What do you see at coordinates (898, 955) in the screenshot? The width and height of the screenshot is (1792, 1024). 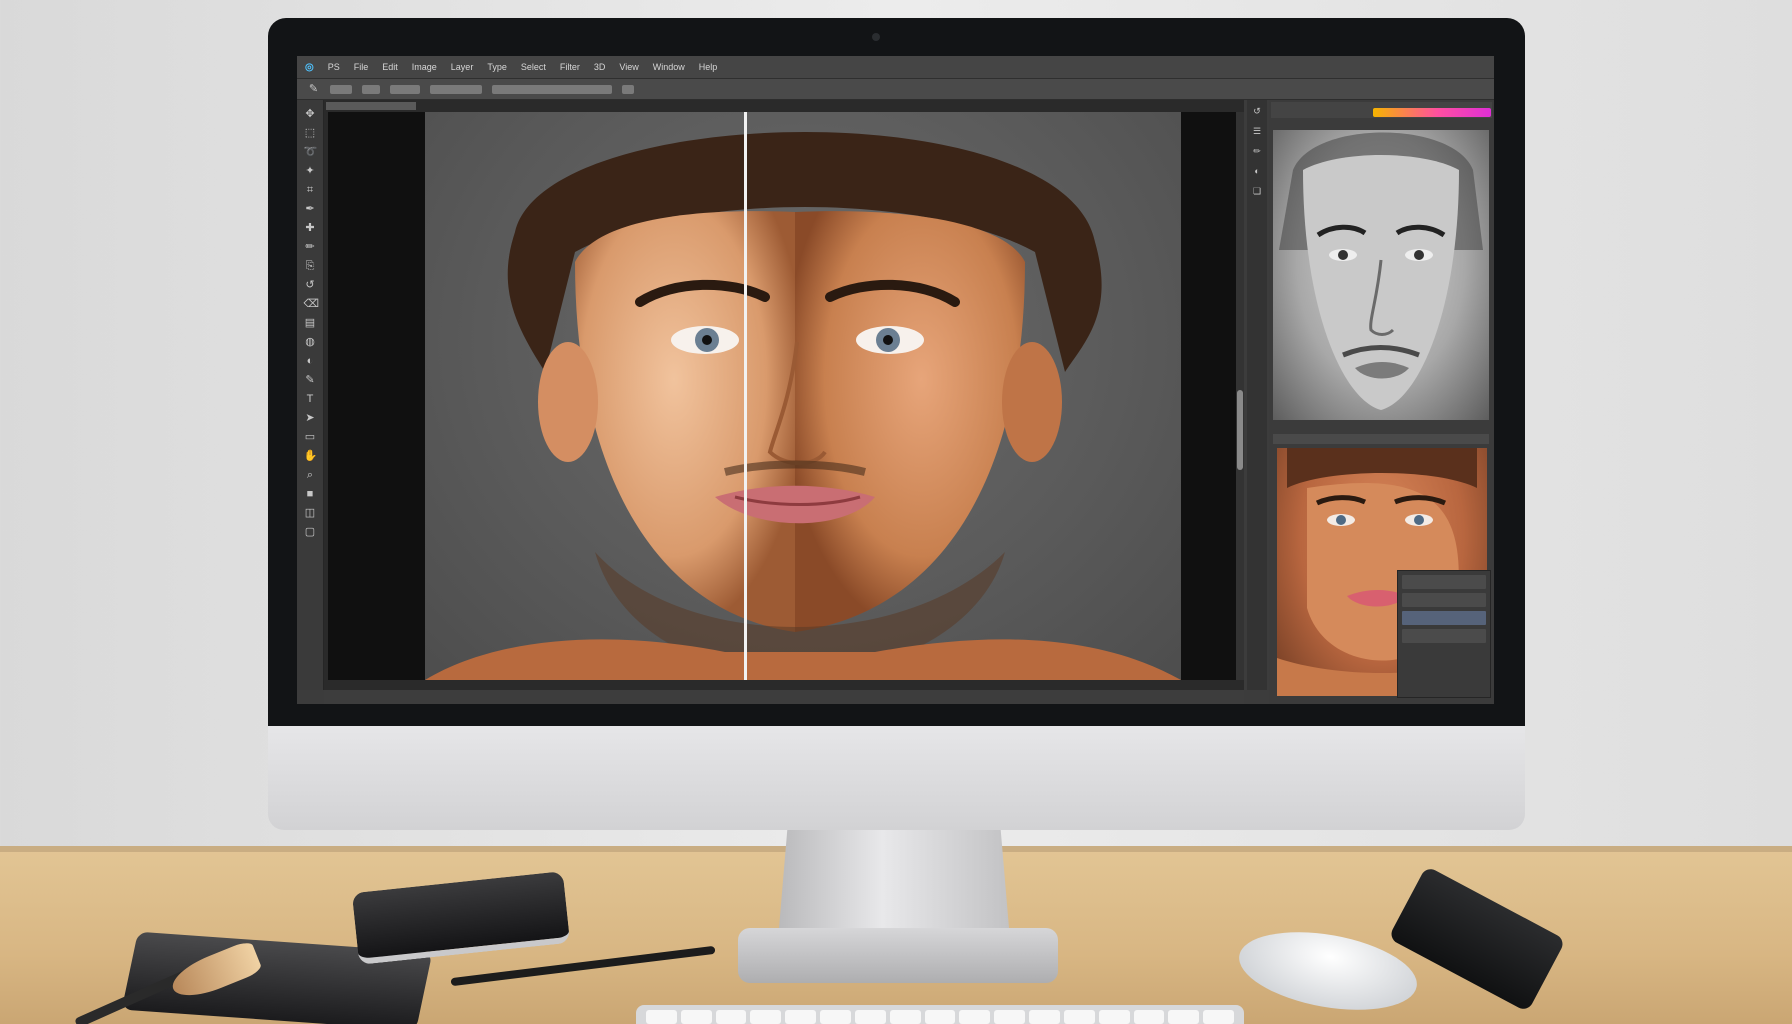 I see `monitor-stand-base` at bounding box center [898, 955].